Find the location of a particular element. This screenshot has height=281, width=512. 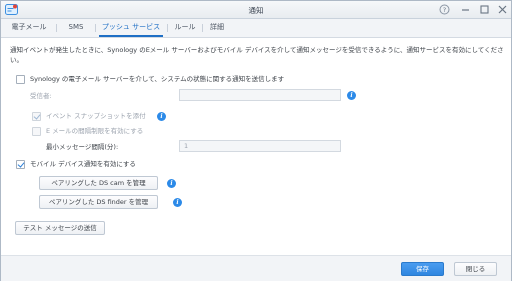

close-window-button is located at coordinates (502, 9).